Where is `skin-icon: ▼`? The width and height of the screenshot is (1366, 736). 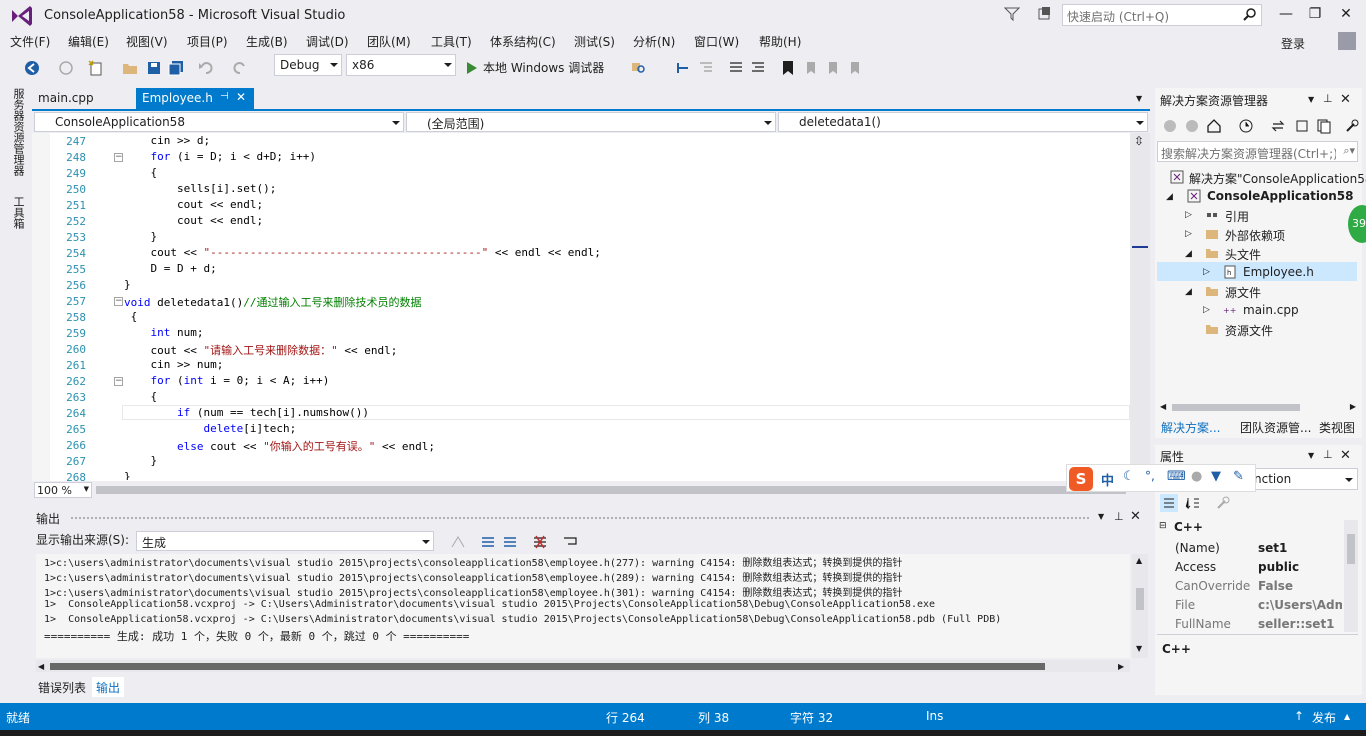 skin-icon: ▼ is located at coordinates (1216, 476).